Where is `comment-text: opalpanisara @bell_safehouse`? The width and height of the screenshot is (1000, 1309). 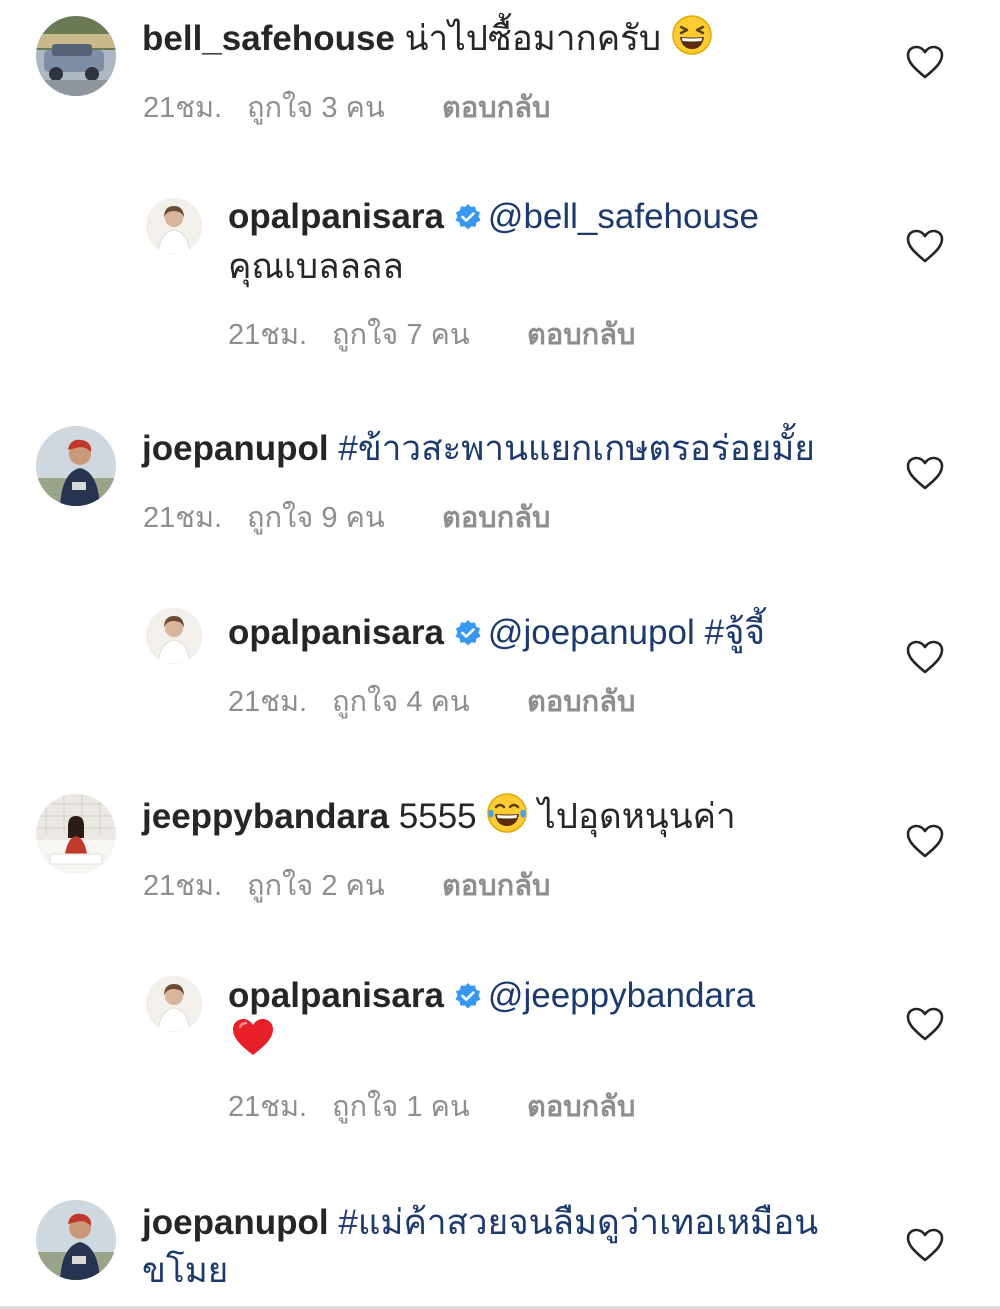 comment-text: opalpanisara @bell_safehouse is located at coordinates (493, 217).